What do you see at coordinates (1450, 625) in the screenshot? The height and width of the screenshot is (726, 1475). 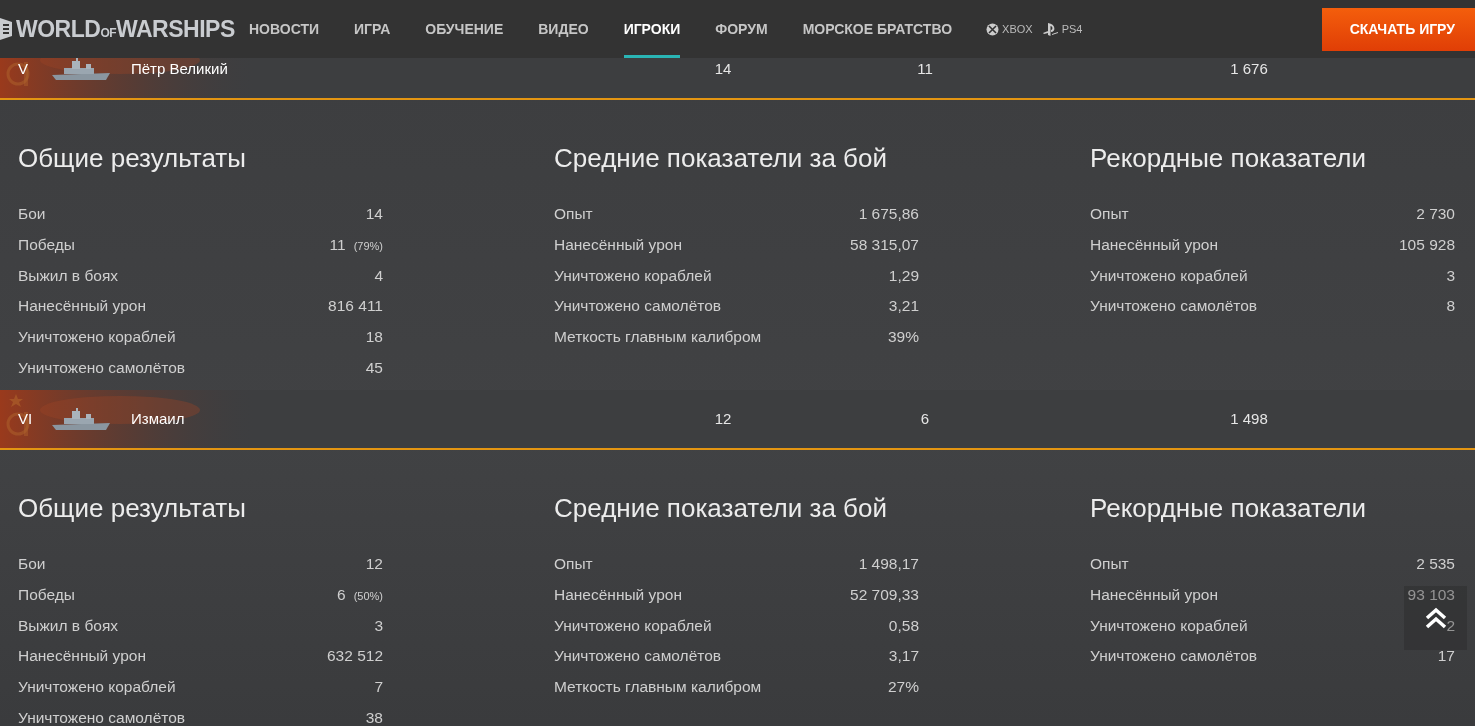 I see `stat-value: 2` at bounding box center [1450, 625].